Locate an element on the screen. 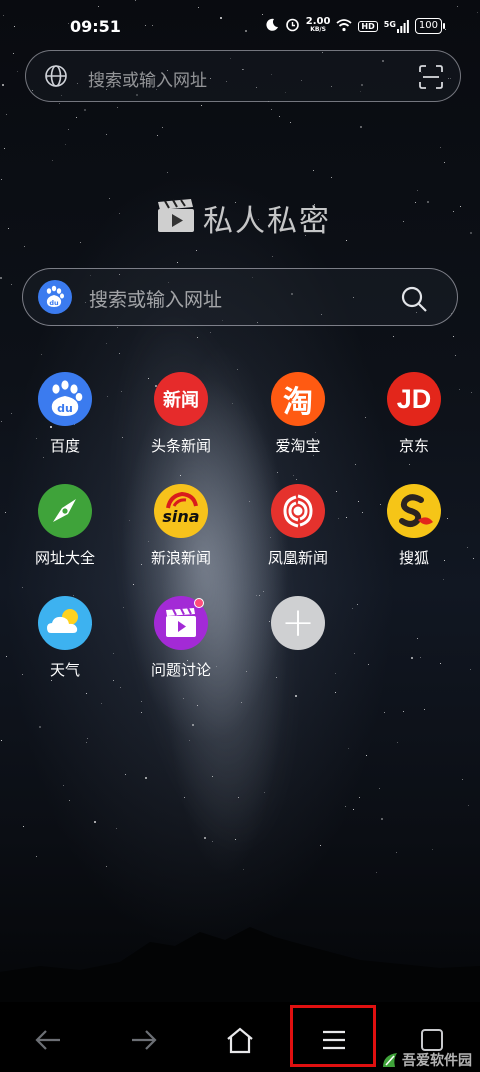 The width and height of the screenshot is (480, 1072). forward-button is located at coordinates (144, 1040).